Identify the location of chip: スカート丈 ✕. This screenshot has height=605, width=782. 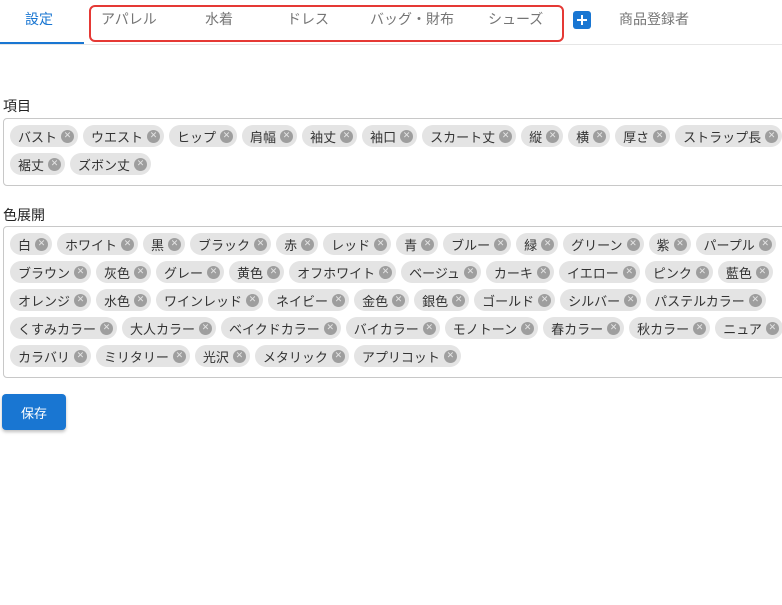
(469, 136).